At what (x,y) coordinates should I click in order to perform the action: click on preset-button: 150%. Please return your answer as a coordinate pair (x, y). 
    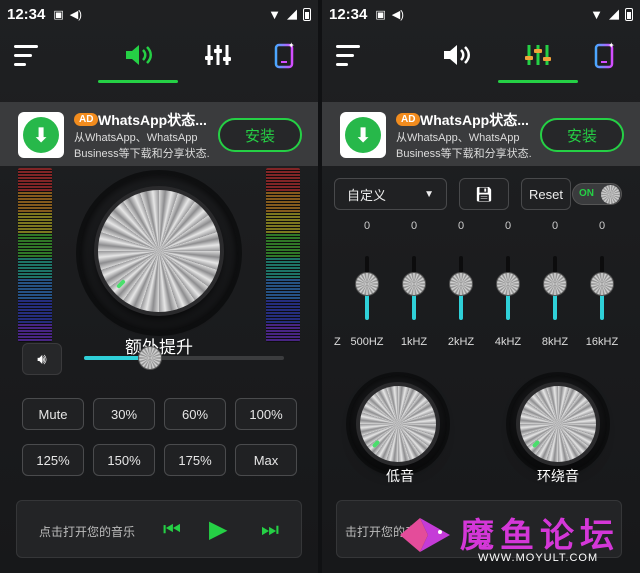
    Looking at the image, I should click on (124, 460).